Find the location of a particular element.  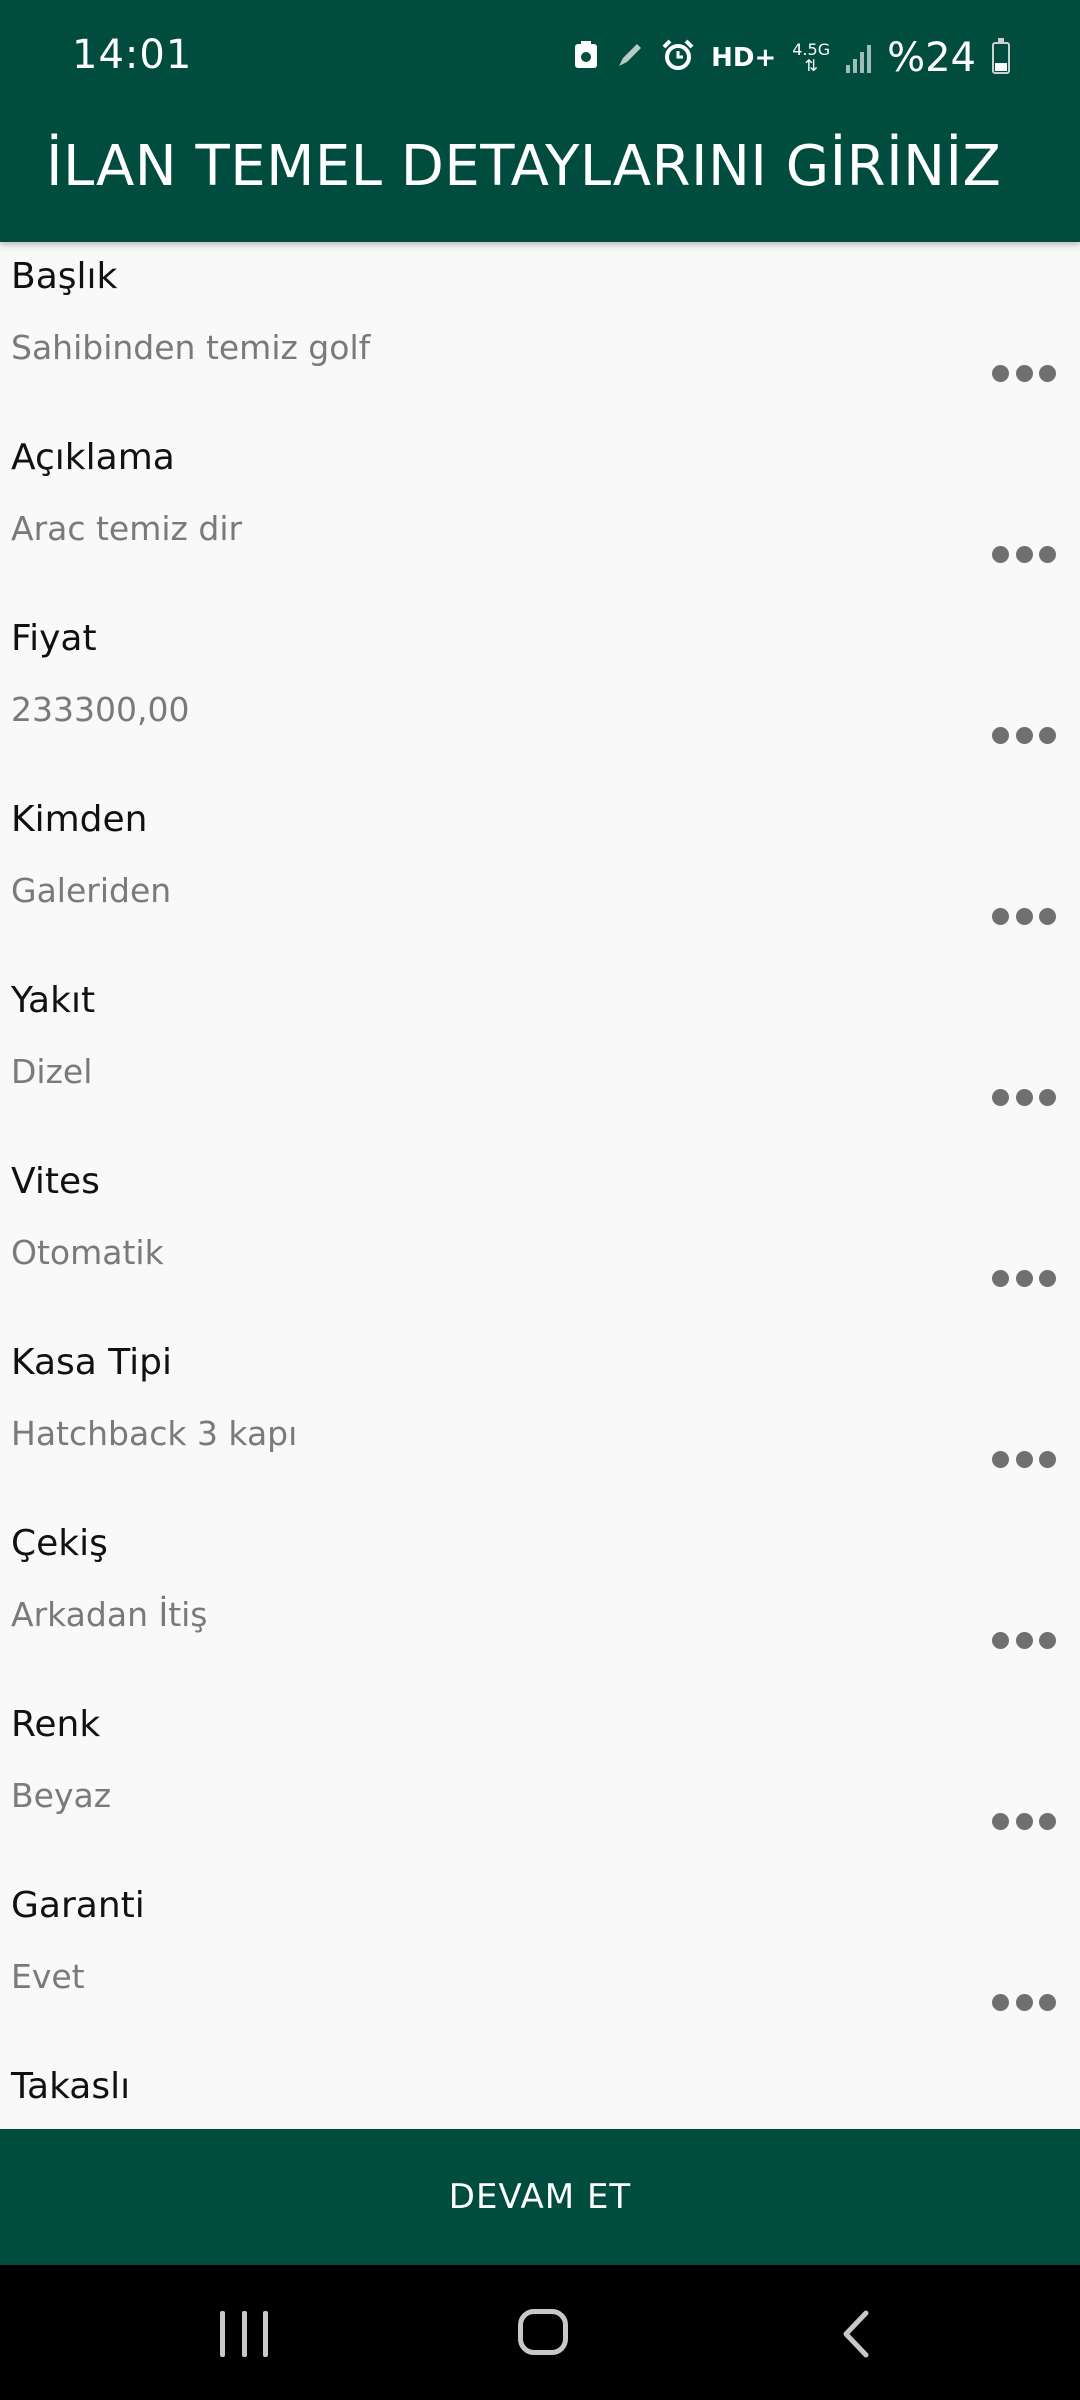

4g-data-icon: 4.5G ⇅ is located at coordinates (811, 57).